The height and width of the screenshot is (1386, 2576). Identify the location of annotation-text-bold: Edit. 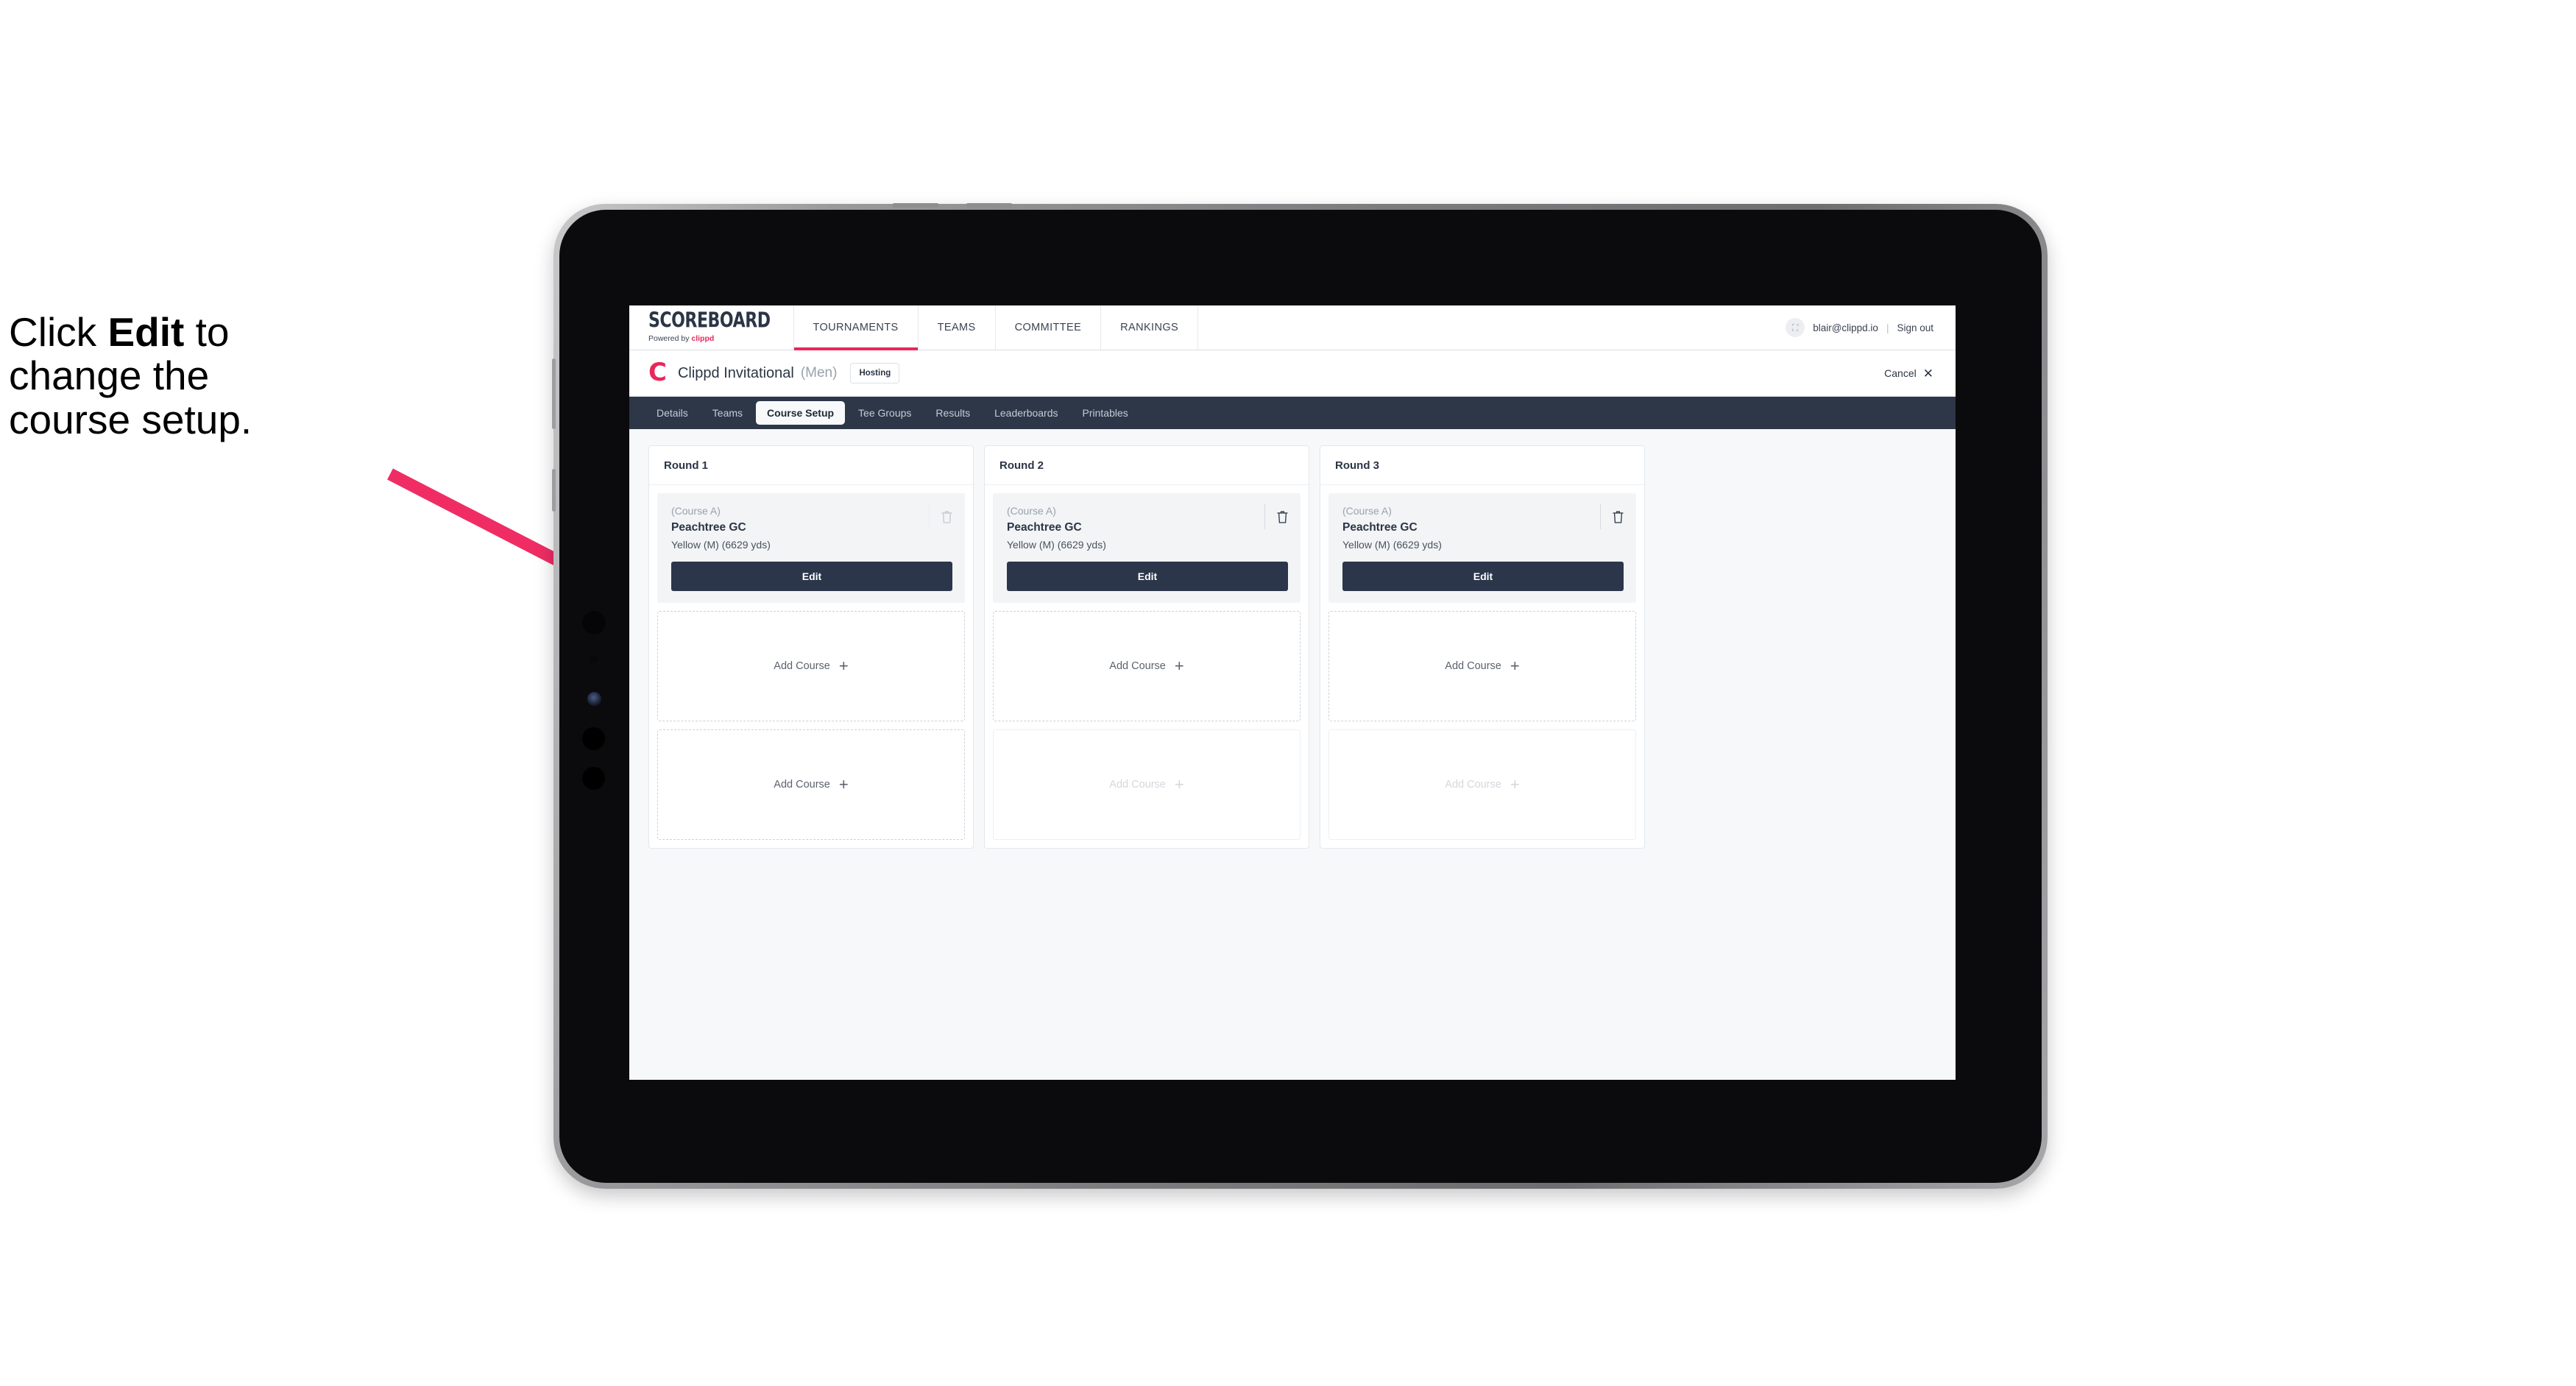
(146, 332).